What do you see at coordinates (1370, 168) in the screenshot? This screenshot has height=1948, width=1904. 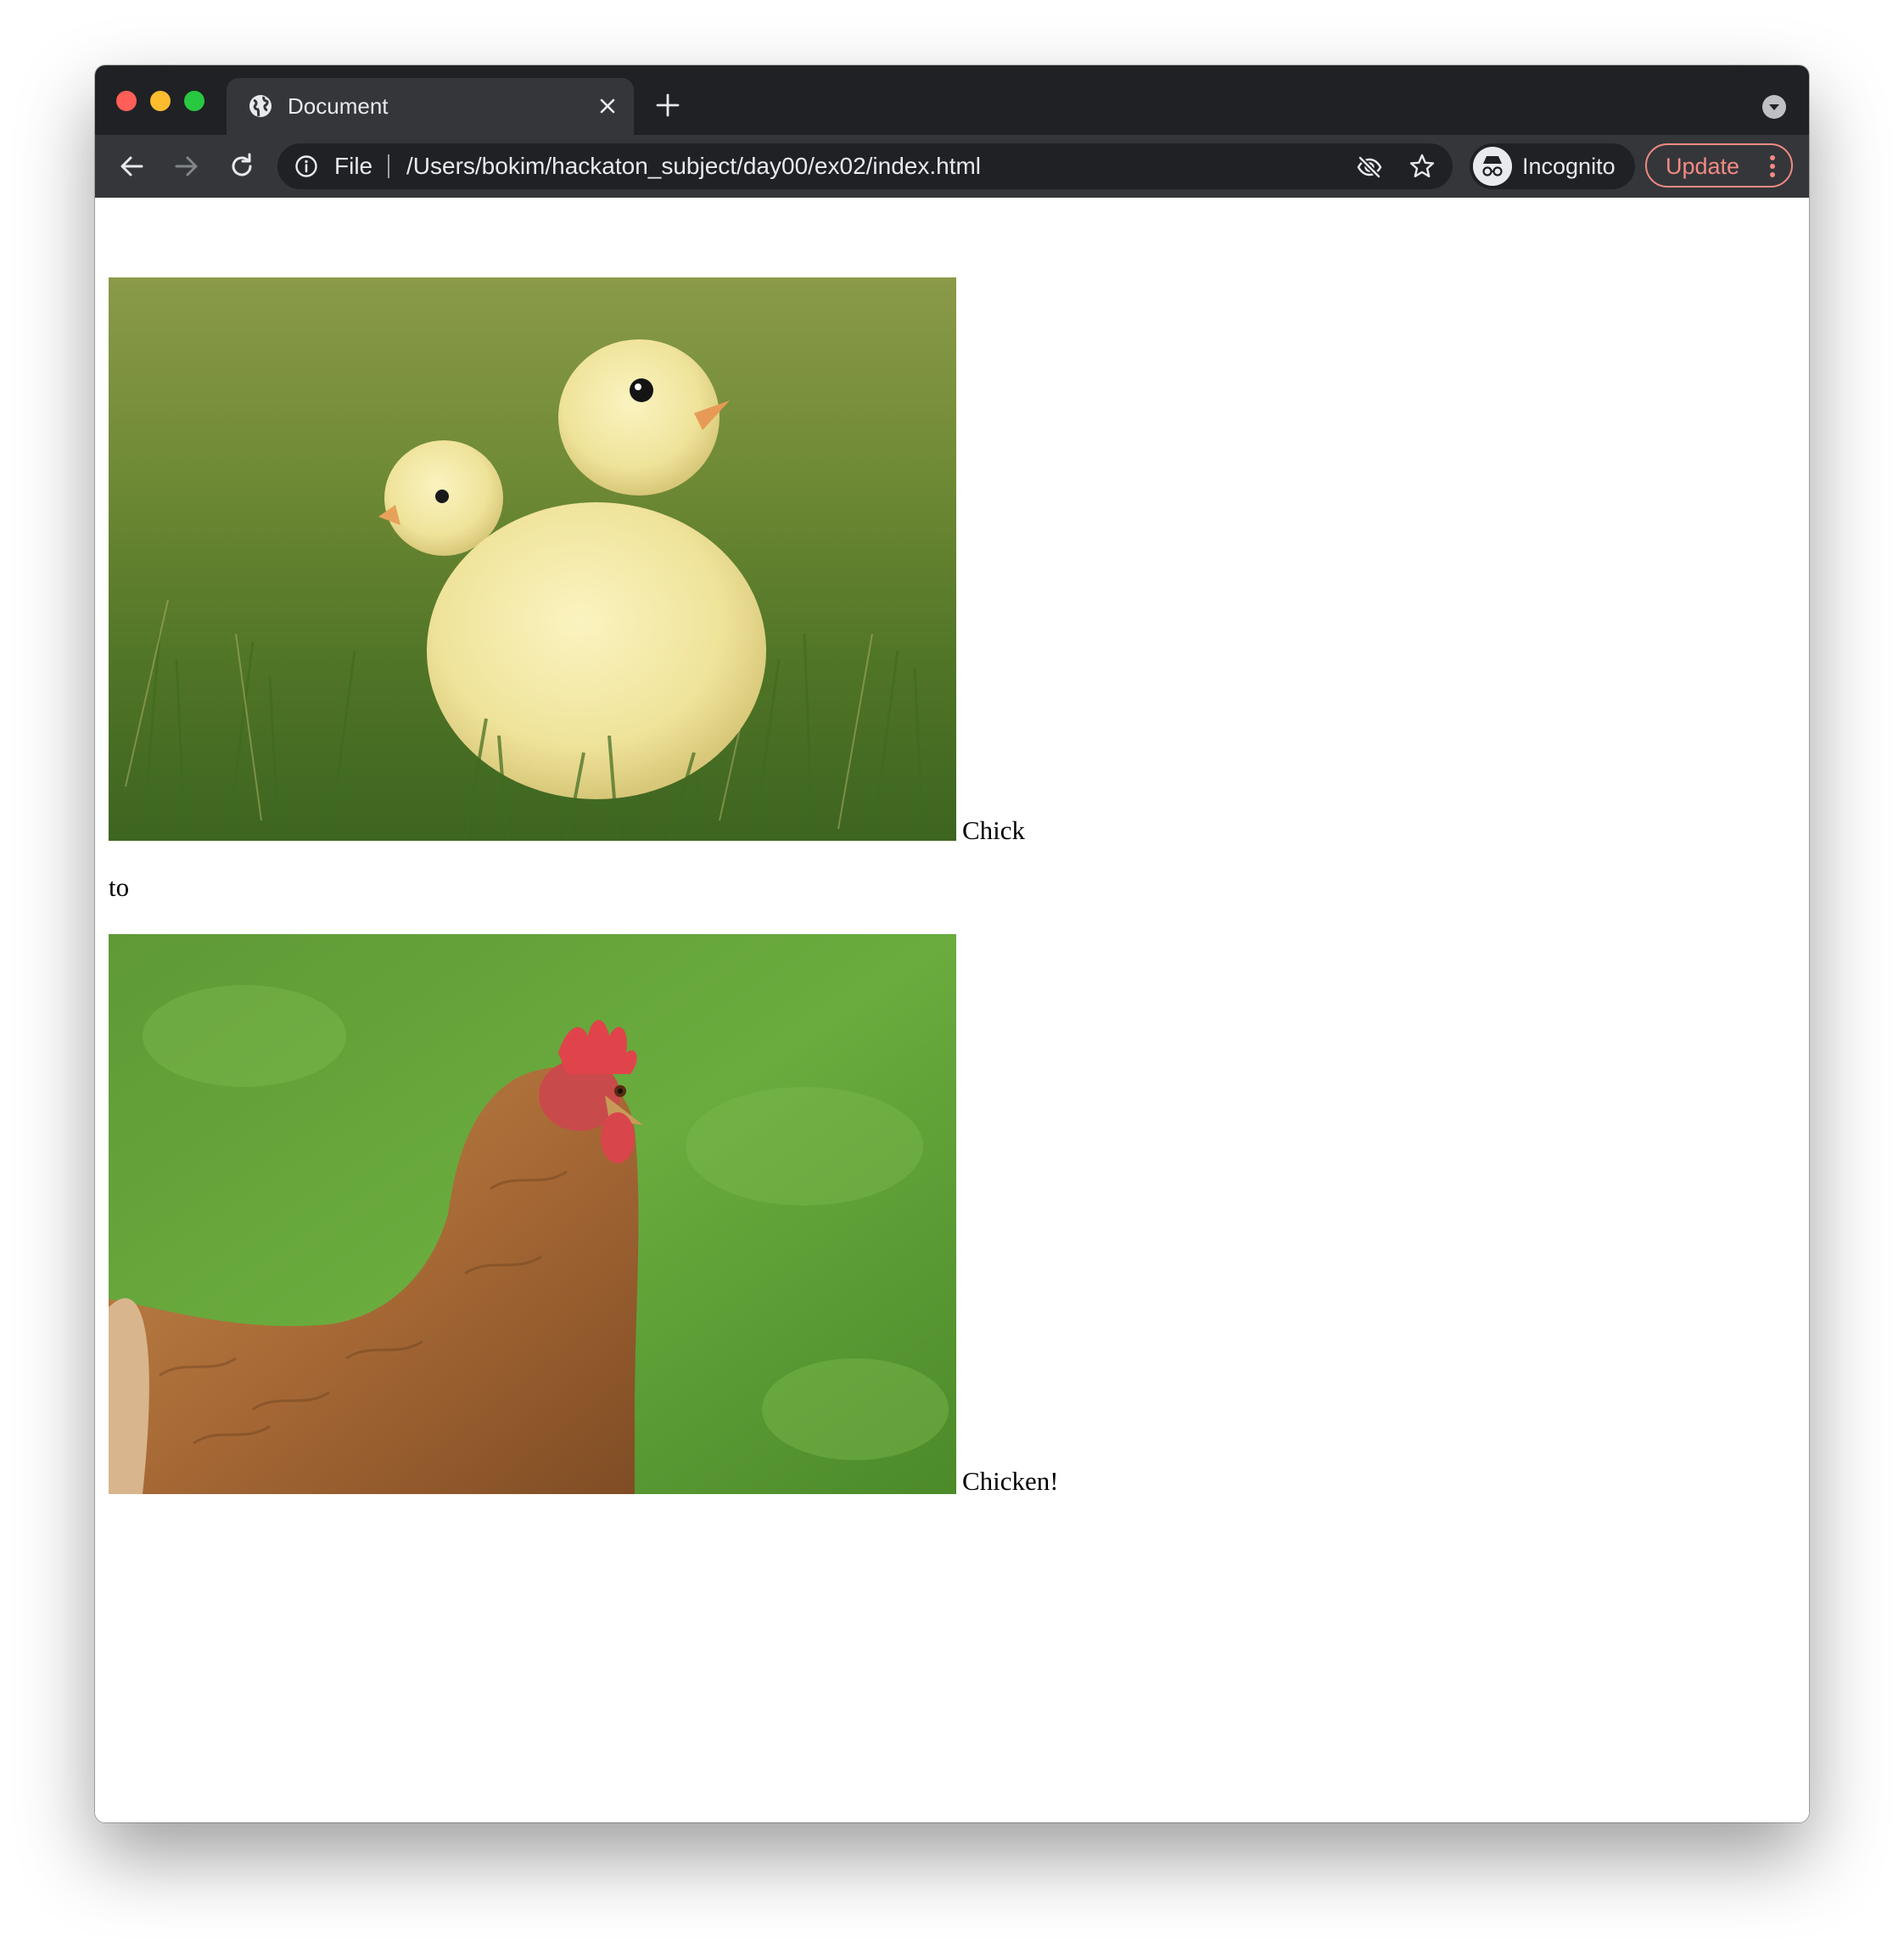 I see `eye-off-icon` at bounding box center [1370, 168].